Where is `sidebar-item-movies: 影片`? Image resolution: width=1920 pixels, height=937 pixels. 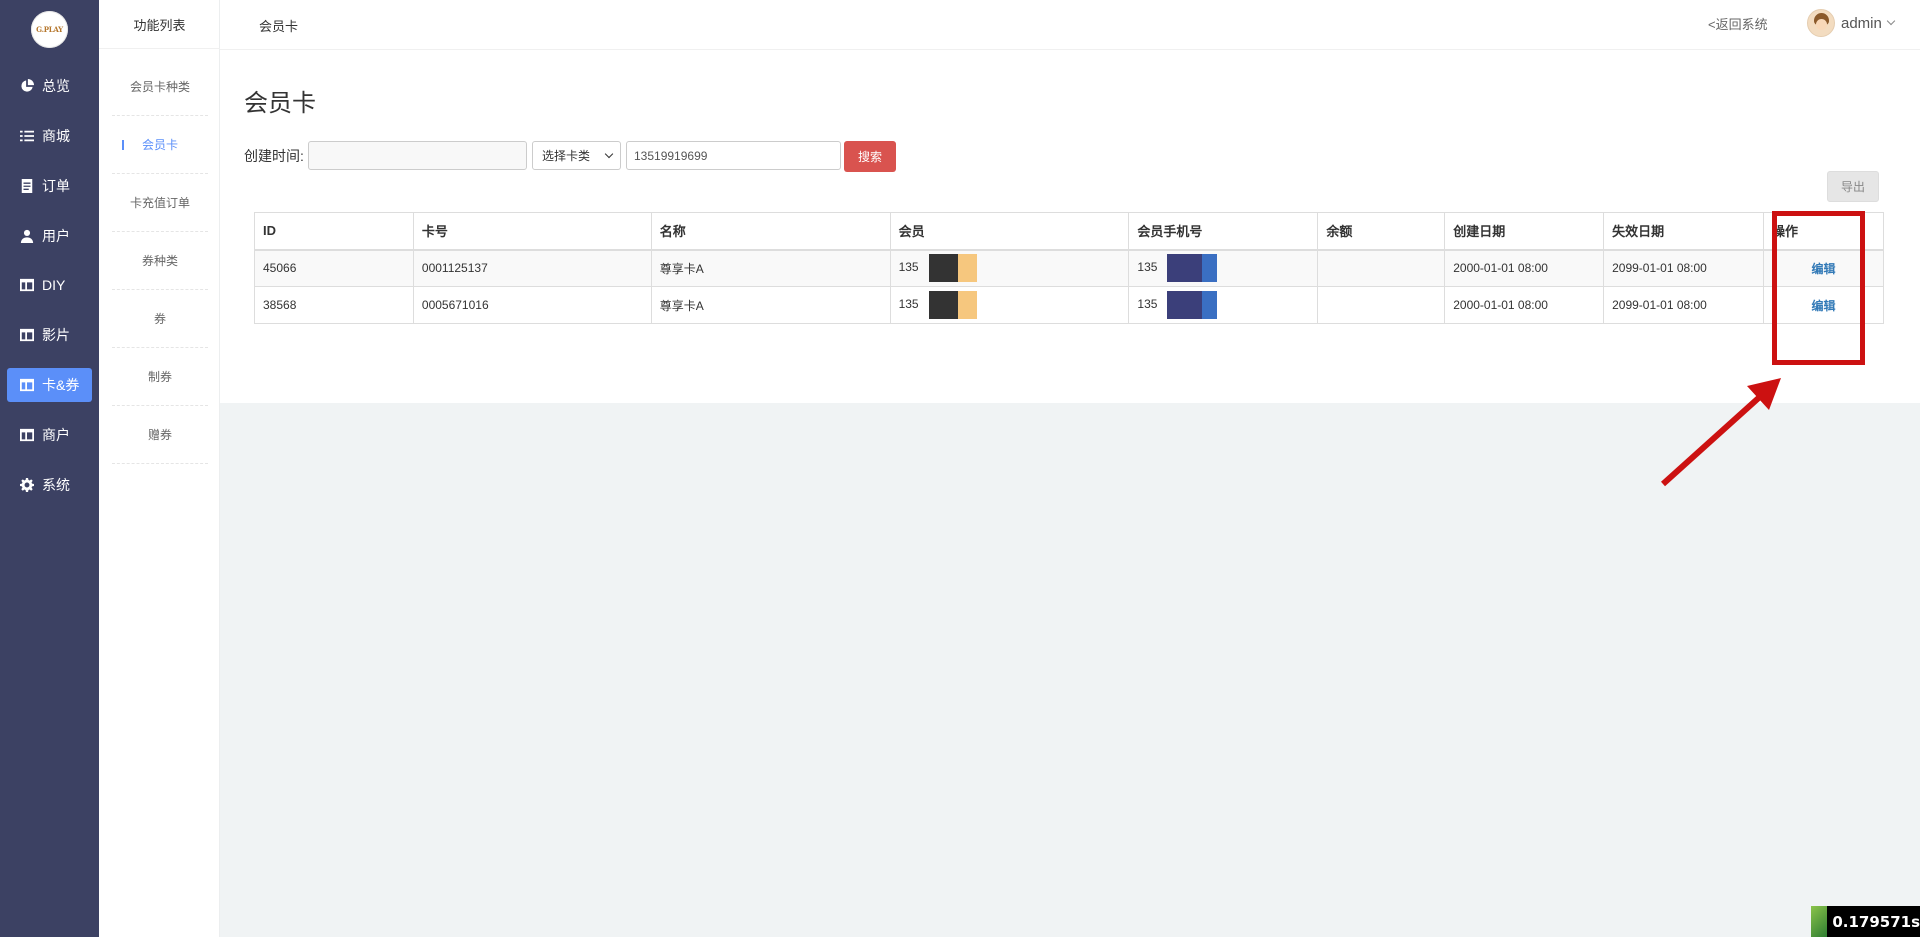 sidebar-item-movies: 影片 is located at coordinates (49, 335).